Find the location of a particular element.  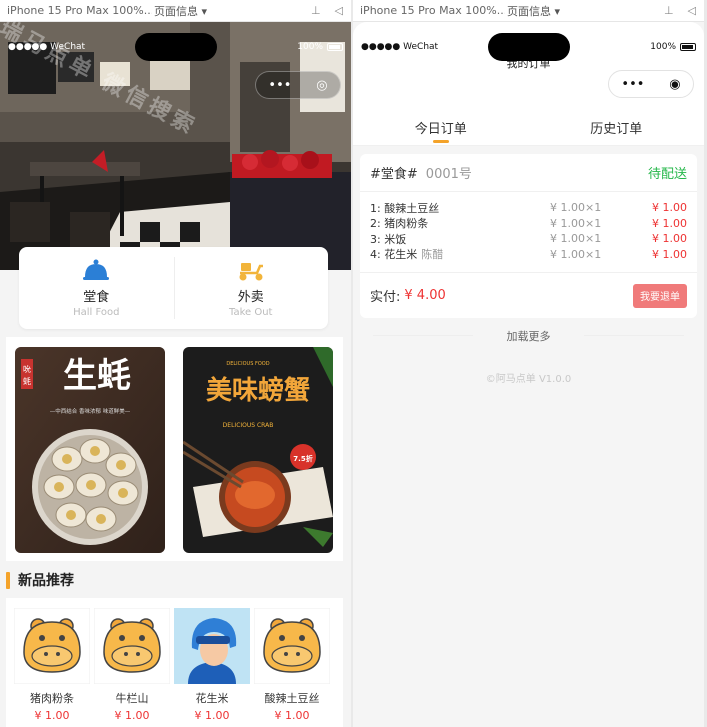

product-name: 猪肉粉条 is located at coordinates (52, 698).